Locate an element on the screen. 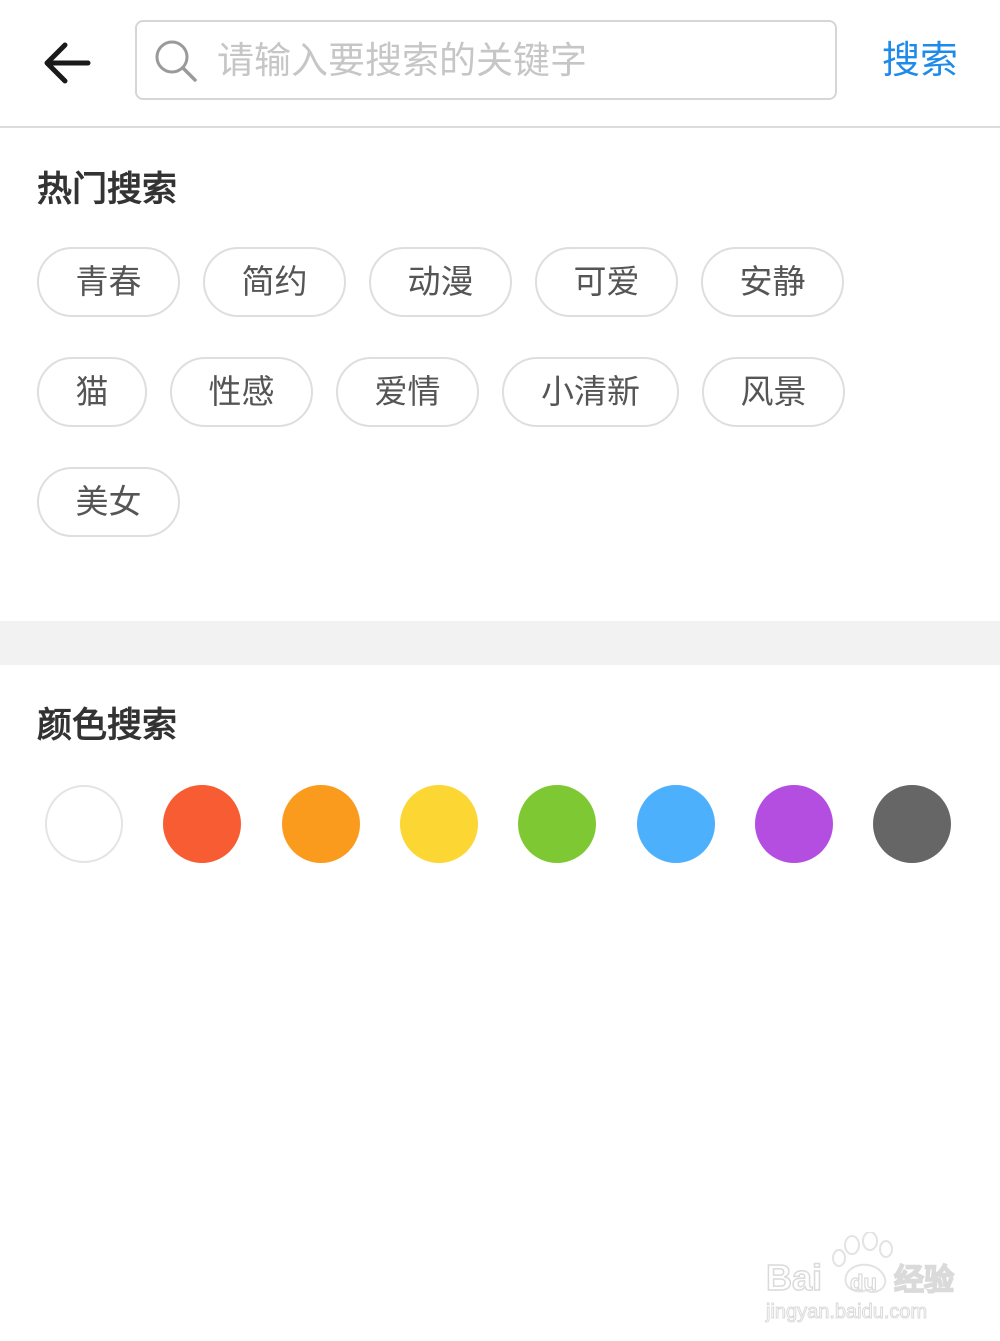 The height and width of the screenshot is (1341, 1000). svg-text: jingyan.baidu.com is located at coordinates (846, 1312).